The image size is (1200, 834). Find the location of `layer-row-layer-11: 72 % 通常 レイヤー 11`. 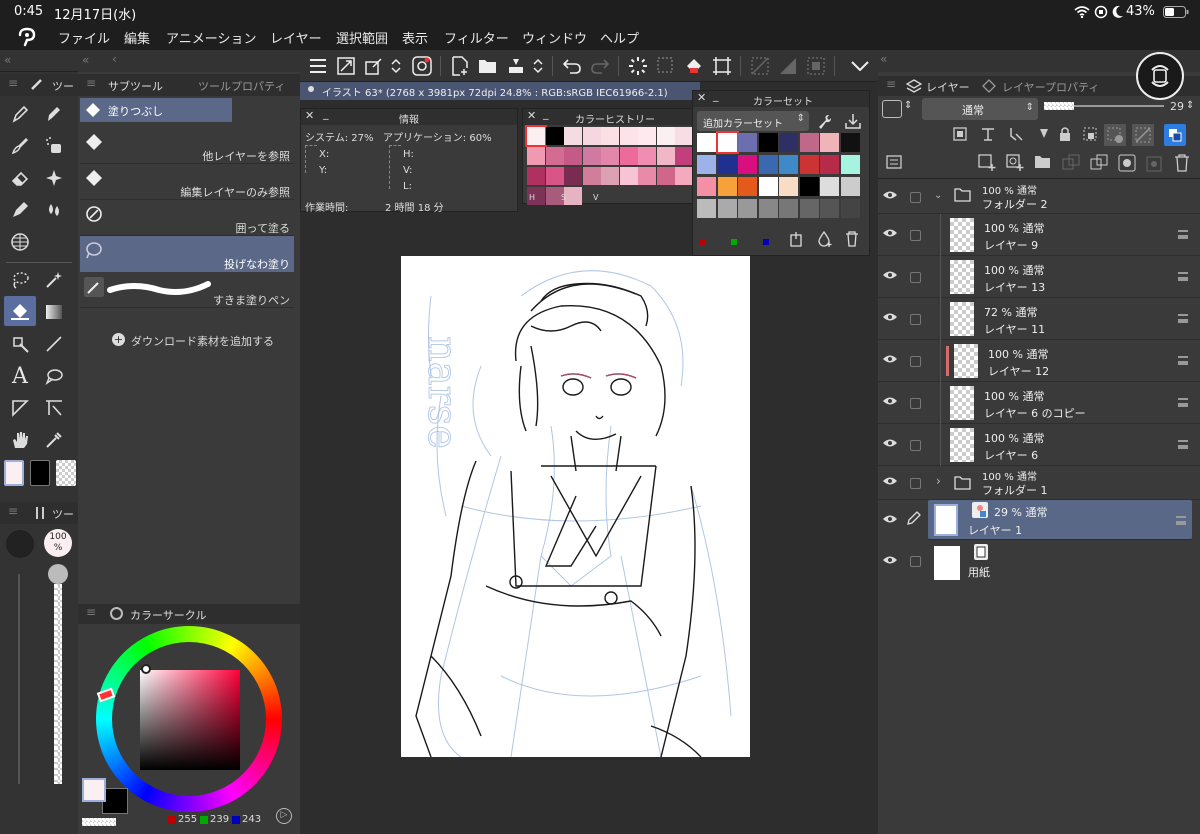

layer-row-layer-11: 72 % 通常 レイヤー 11 is located at coordinates (1039, 319).